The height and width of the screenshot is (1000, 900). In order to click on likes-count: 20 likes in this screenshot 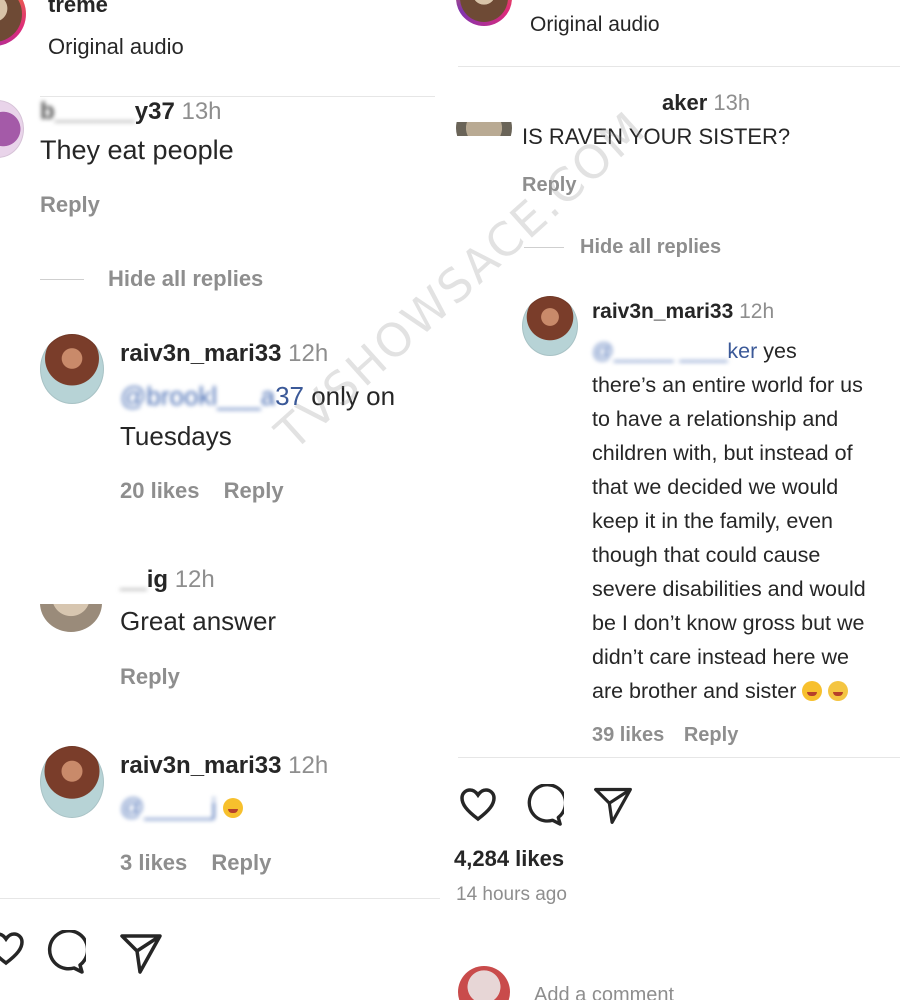, I will do `click(160, 490)`.